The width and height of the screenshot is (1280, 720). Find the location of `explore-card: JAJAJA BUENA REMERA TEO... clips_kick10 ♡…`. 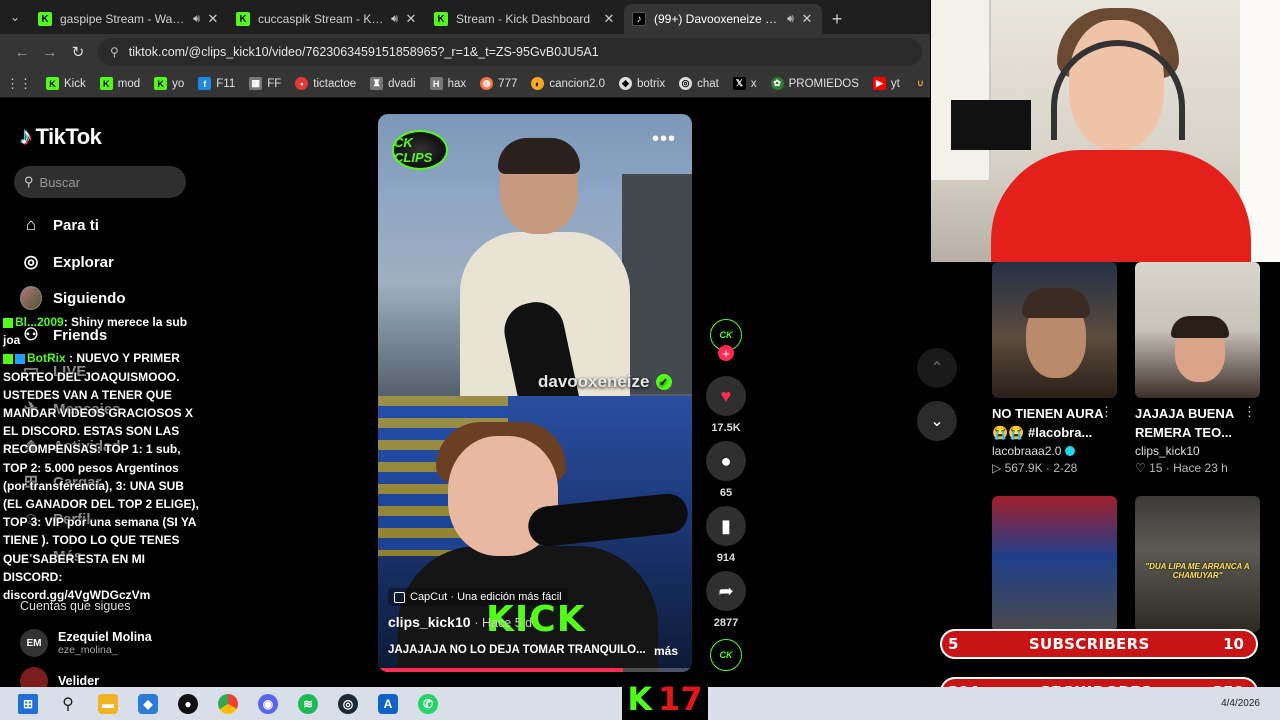

explore-card: JAJAJA BUENA REMERA TEO... clips_kick10 ♡… is located at coordinates (1197, 368).